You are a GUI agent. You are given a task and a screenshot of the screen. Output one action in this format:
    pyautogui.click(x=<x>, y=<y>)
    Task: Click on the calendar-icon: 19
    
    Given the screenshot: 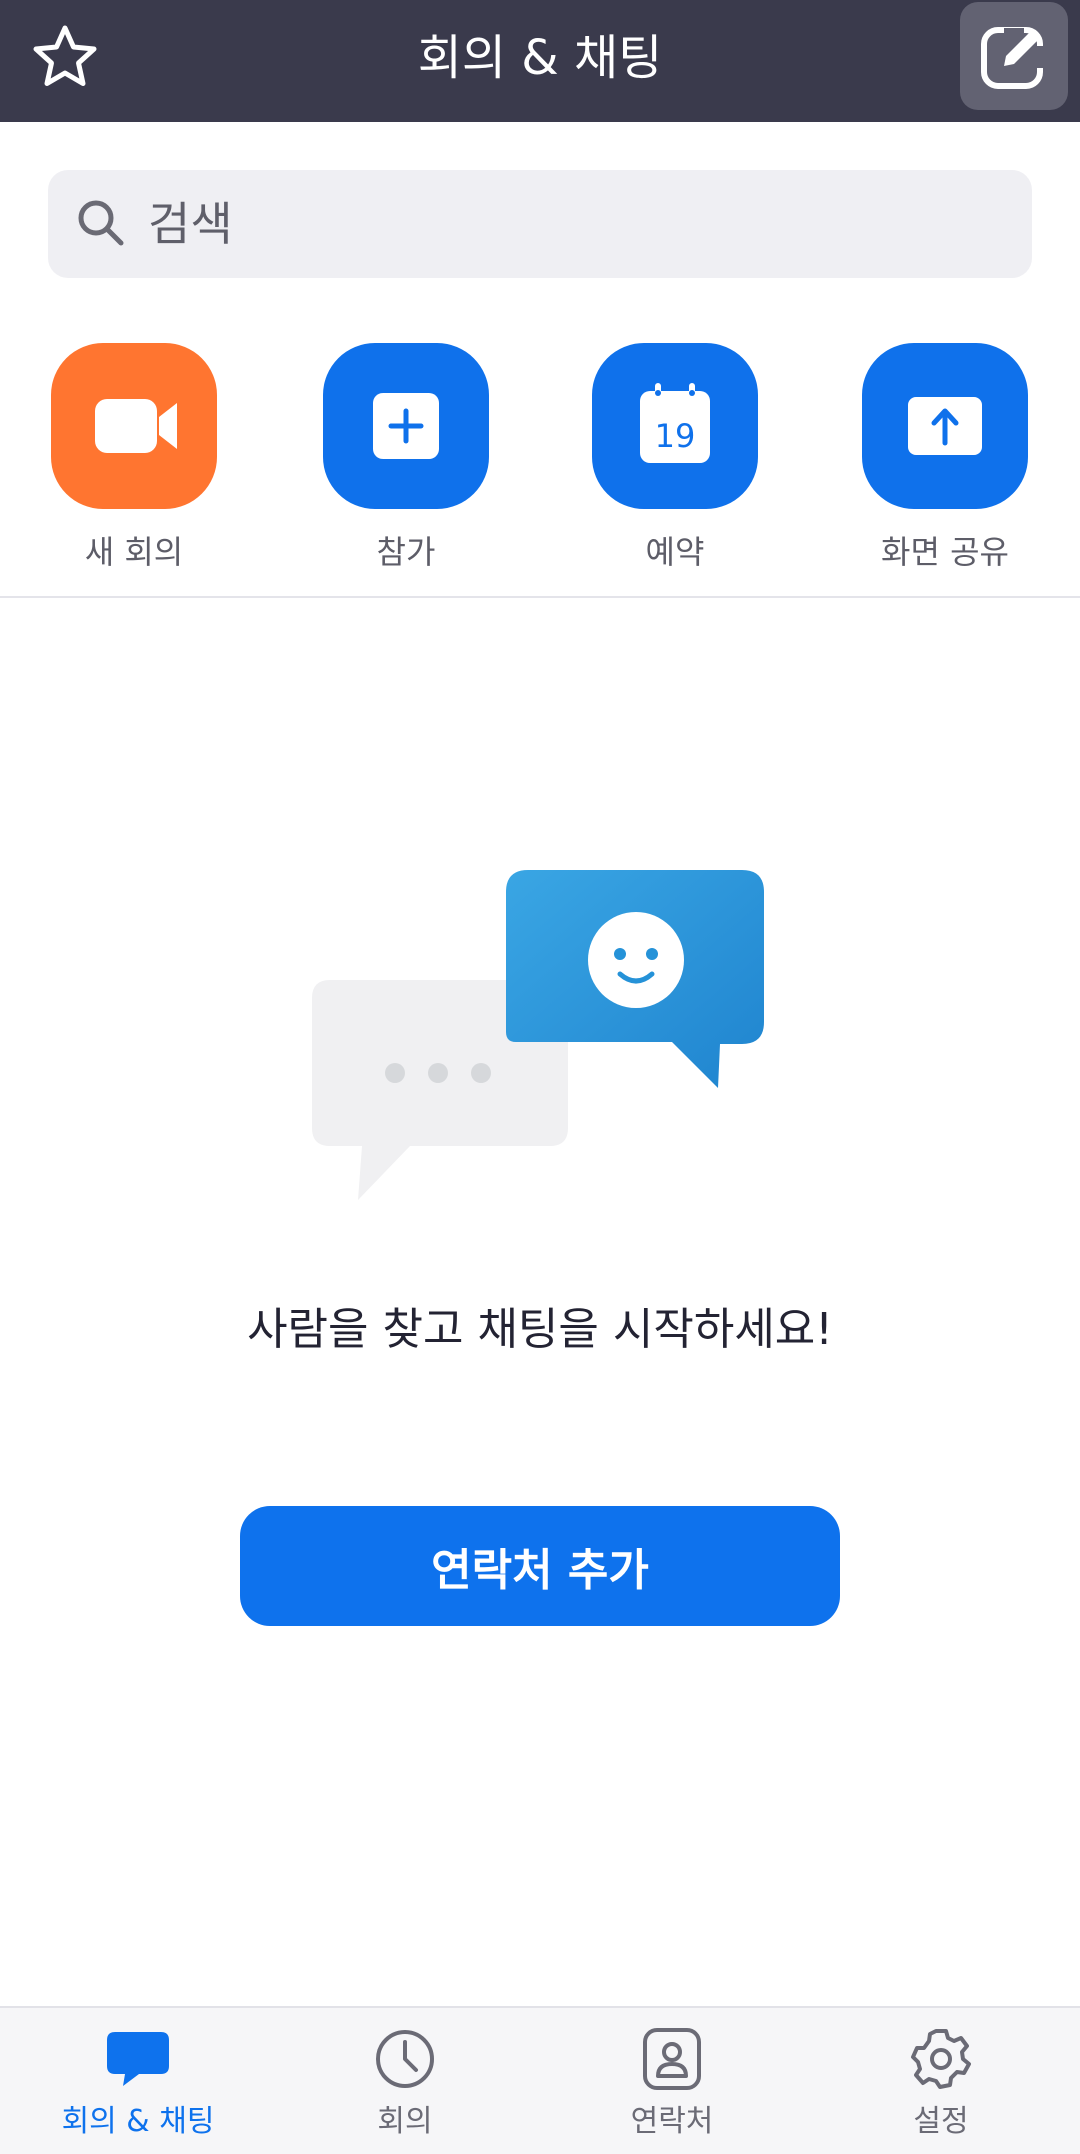 What is the action you would take?
    pyautogui.click(x=675, y=423)
    